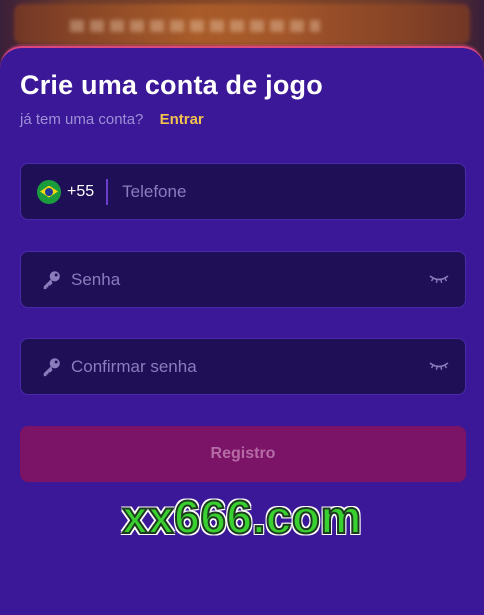  I want to click on phone-input: Telefone, so click(154, 192).